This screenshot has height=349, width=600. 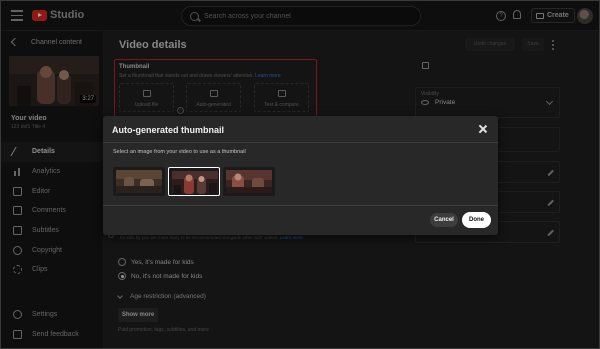 I want to click on close-icon, so click(x=483, y=129).